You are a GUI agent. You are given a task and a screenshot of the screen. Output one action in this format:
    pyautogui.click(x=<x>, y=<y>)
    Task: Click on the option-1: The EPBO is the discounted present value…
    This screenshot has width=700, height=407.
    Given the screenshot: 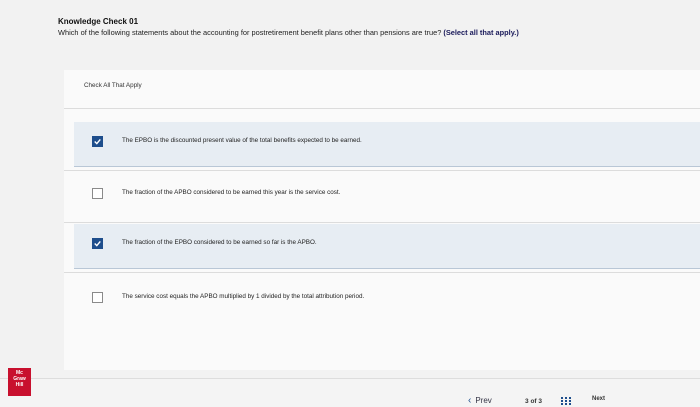 What is the action you would take?
    pyautogui.click(x=387, y=144)
    